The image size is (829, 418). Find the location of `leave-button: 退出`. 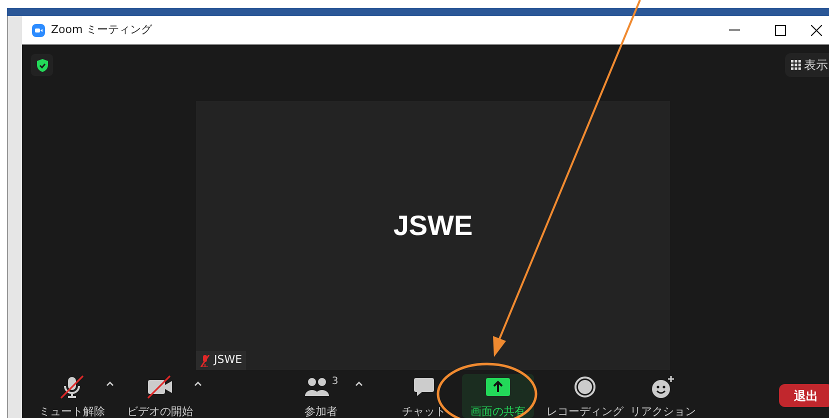

leave-button: 退出 is located at coordinates (804, 395).